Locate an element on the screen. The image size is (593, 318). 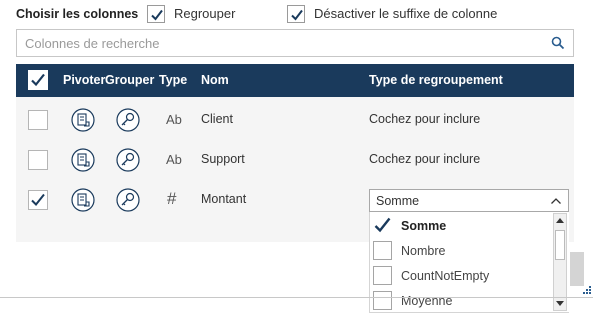
regroup-checkbox is located at coordinates (156, 14).